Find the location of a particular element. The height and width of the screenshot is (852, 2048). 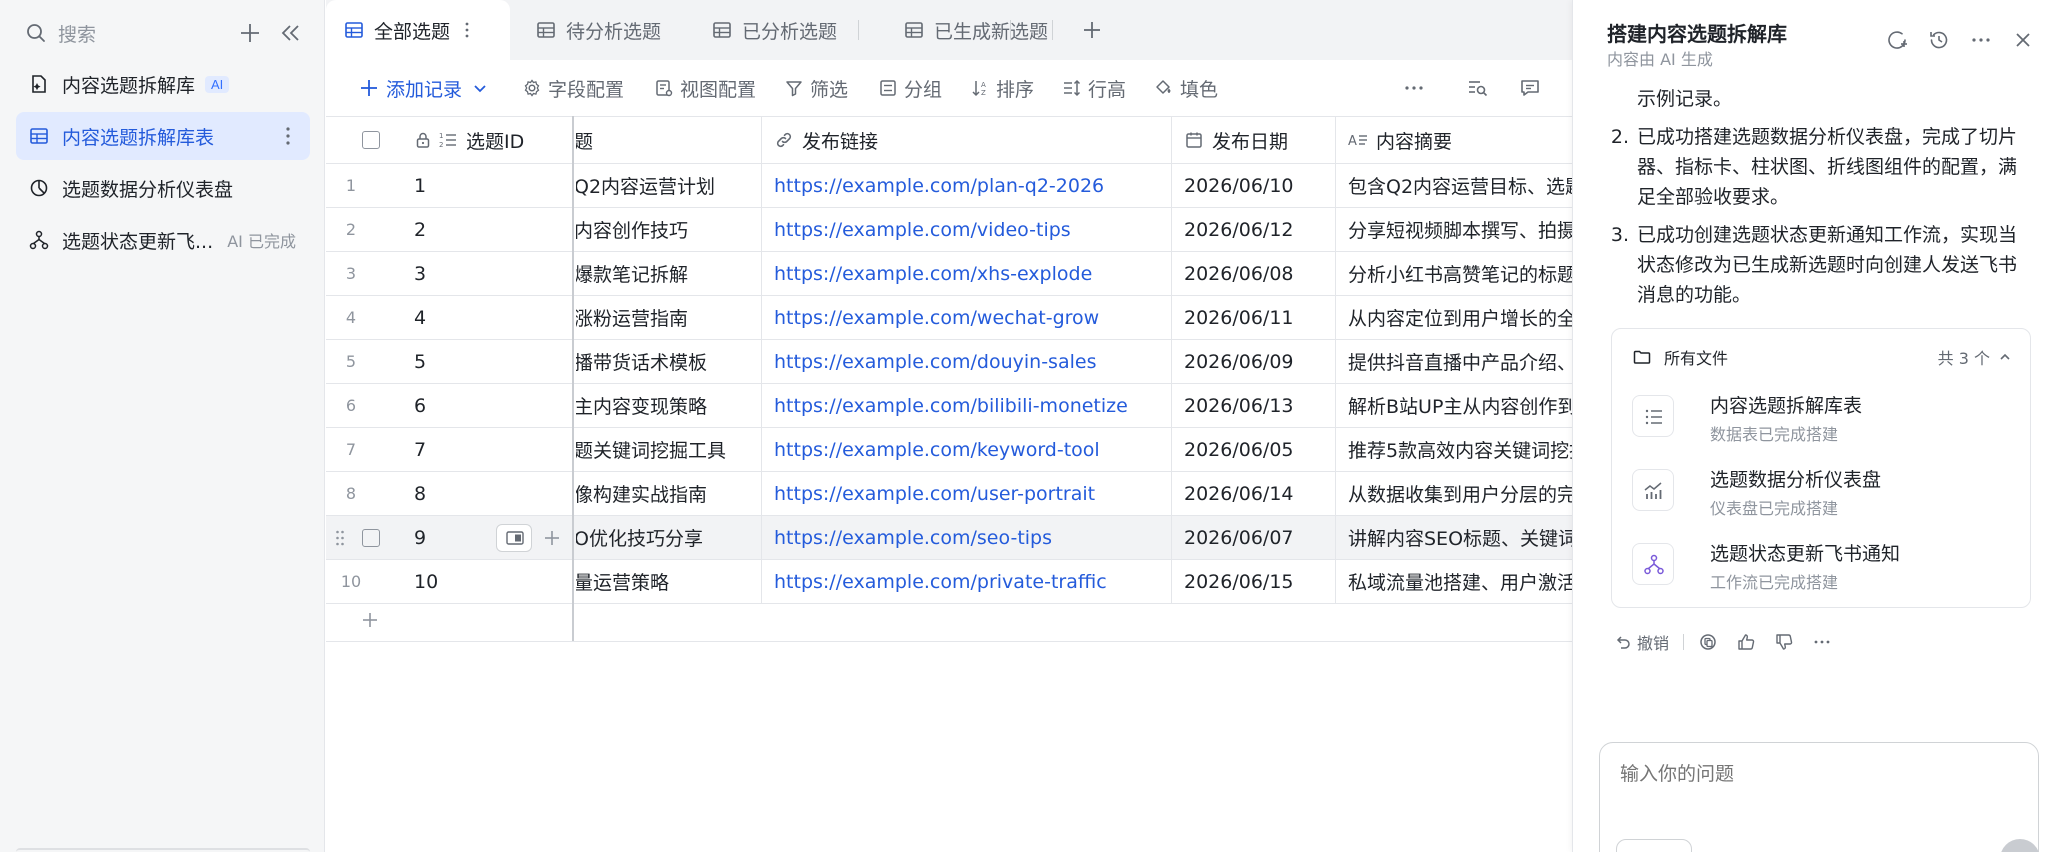

cell-id: 3 is located at coordinates (489, 273).